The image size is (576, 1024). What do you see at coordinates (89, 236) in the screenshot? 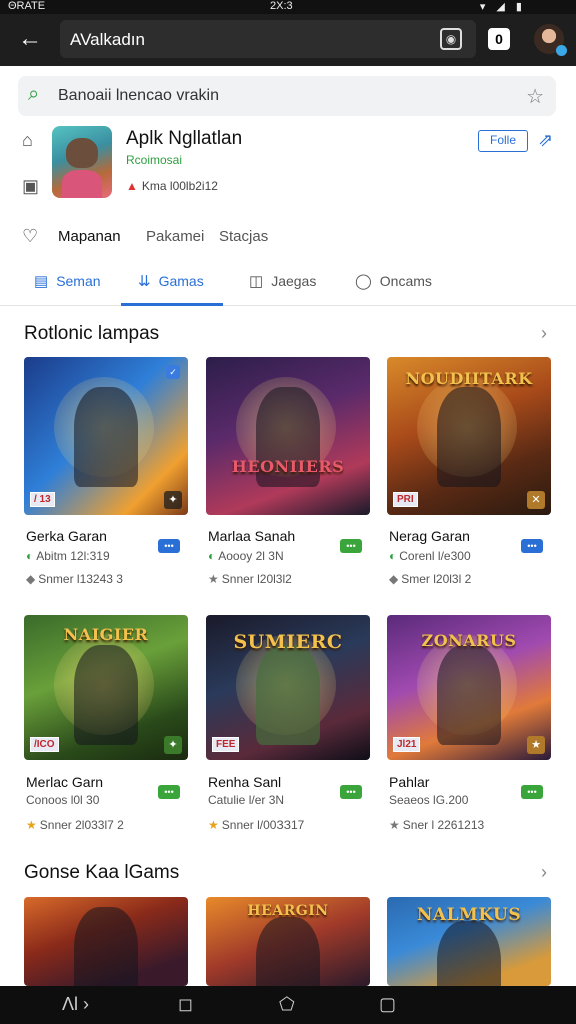
I see `chip-0: Mapanan` at bounding box center [89, 236].